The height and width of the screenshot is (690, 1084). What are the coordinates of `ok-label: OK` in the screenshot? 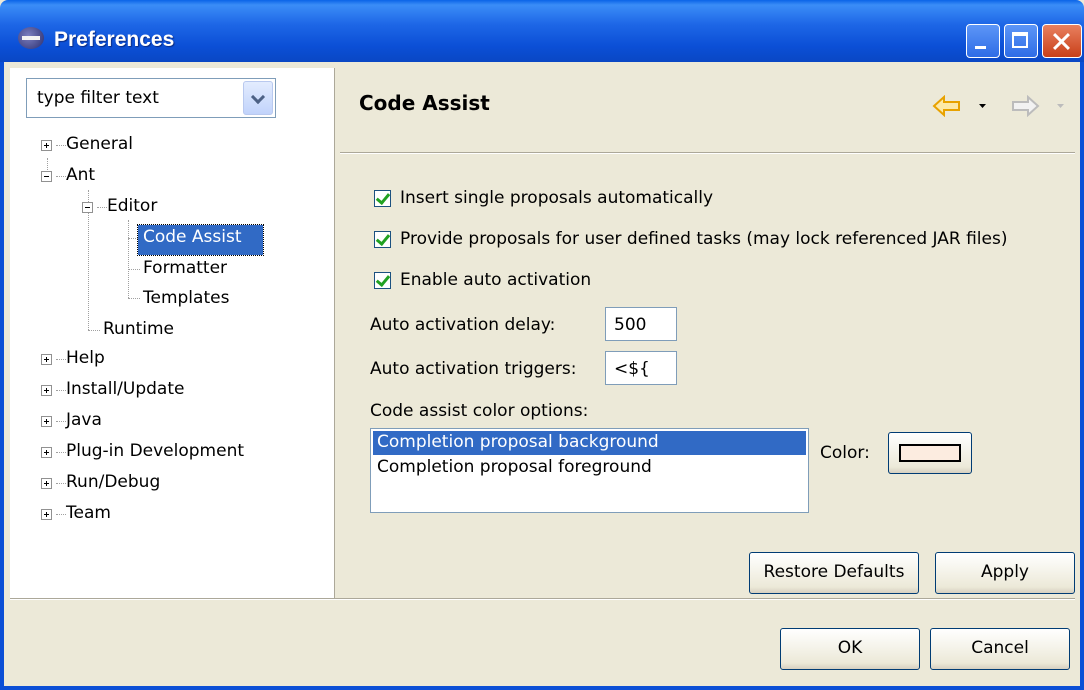 It's located at (850, 648).